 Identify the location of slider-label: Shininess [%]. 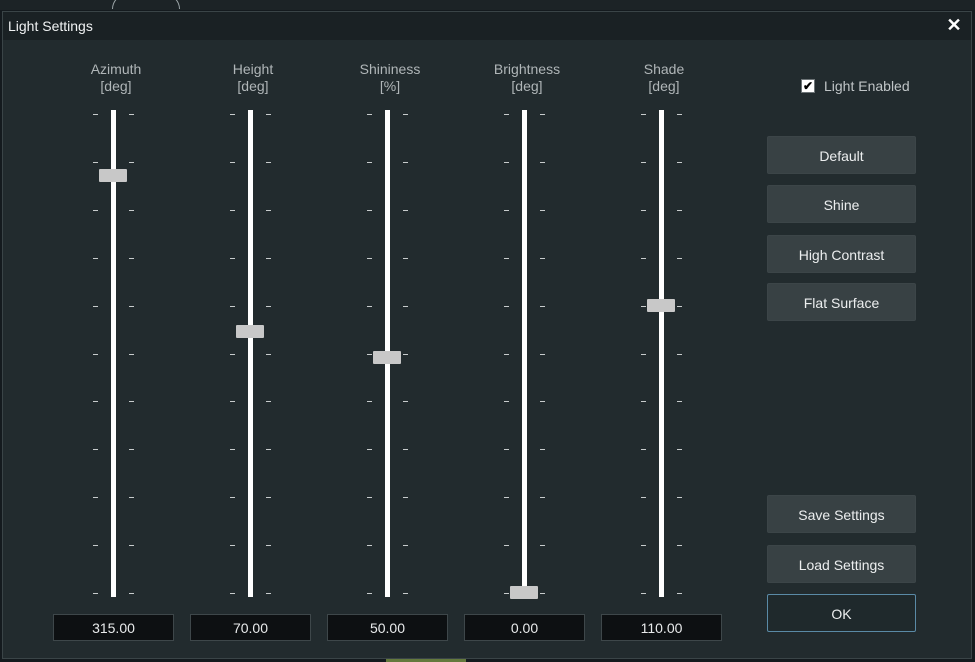
(390, 78).